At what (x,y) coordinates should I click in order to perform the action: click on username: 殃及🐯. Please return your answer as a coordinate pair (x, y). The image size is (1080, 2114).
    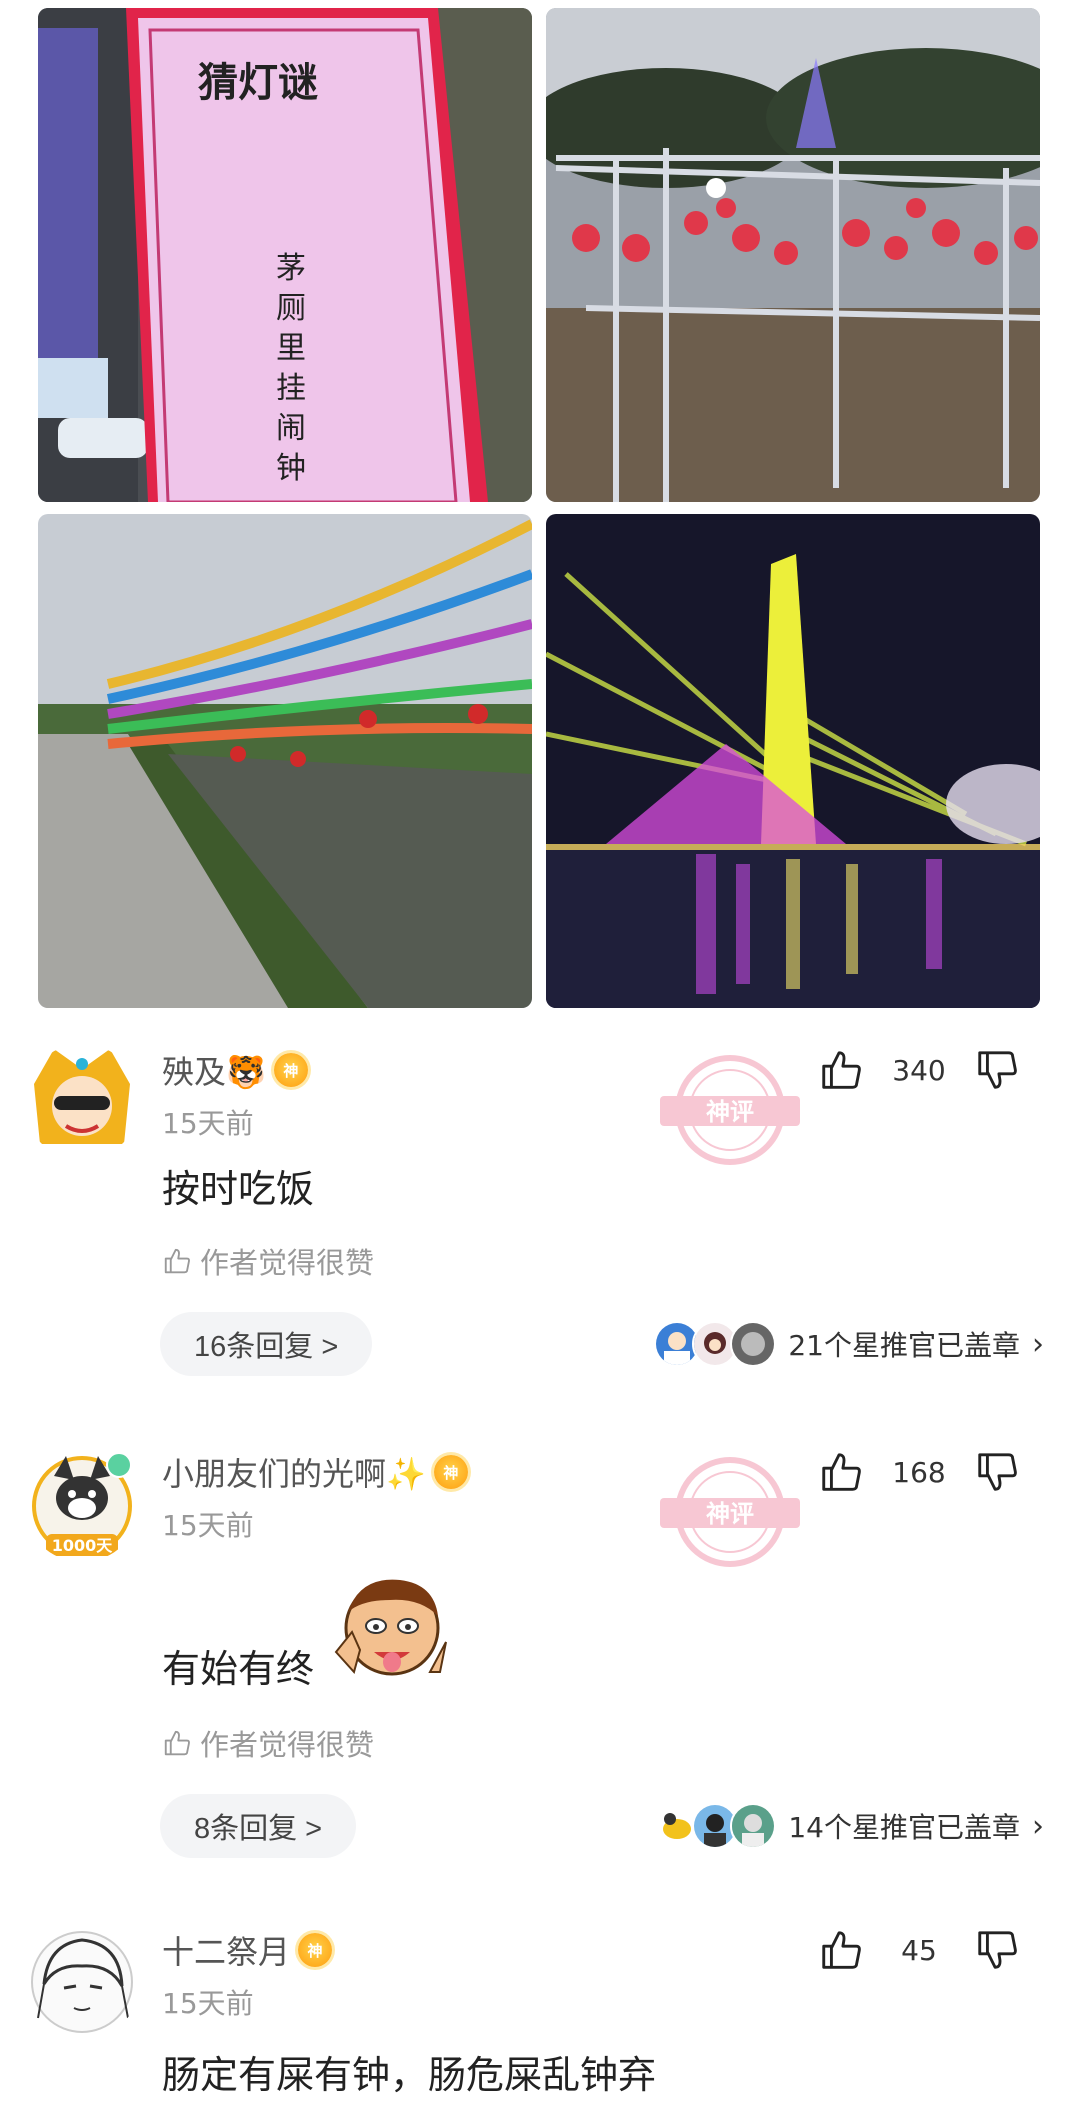
    Looking at the image, I should click on (214, 1070).